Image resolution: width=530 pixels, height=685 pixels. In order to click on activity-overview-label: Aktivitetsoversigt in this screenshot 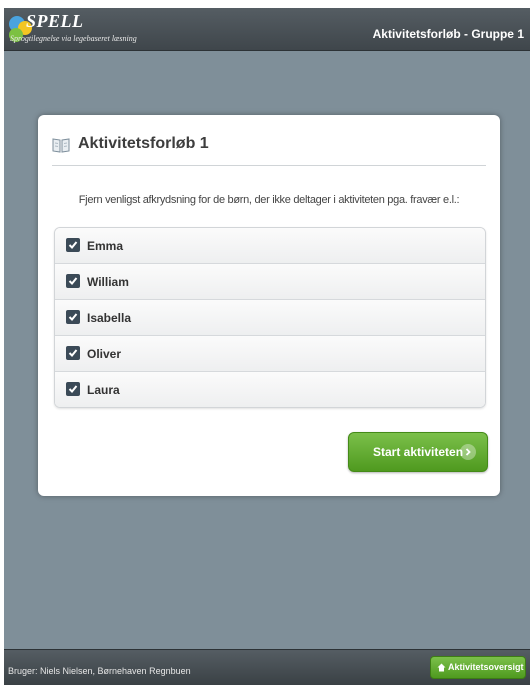, I will do `click(486, 667)`.